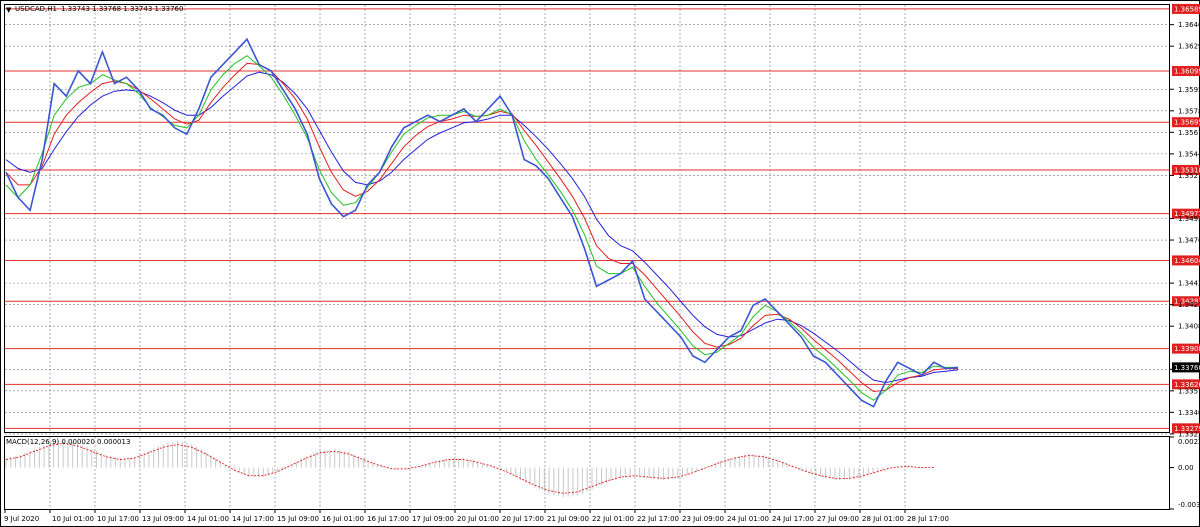  I want to click on price-label: 1.34765, so click(1189, 241).